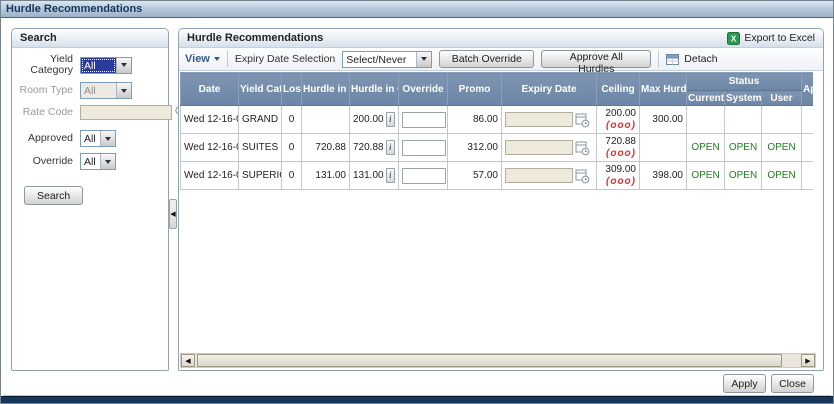 The width and height of the screenshot is (834, 404). Describe the element at coordinates (216, 59) in the screenshot. I see `chevron-down-icon` at that location.